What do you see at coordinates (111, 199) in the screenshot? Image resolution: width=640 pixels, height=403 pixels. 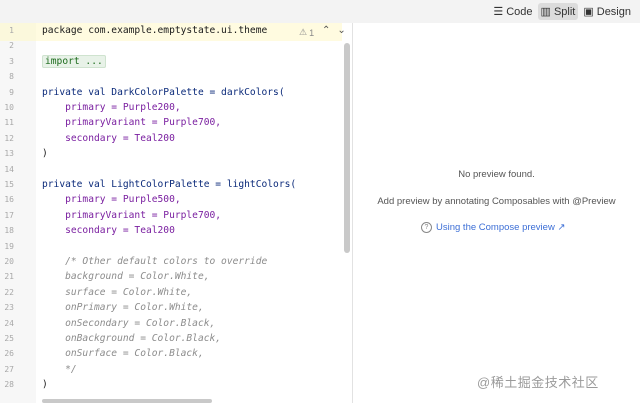 I see `code-line: primary = Purple500,` at bounding box center [111, 199].